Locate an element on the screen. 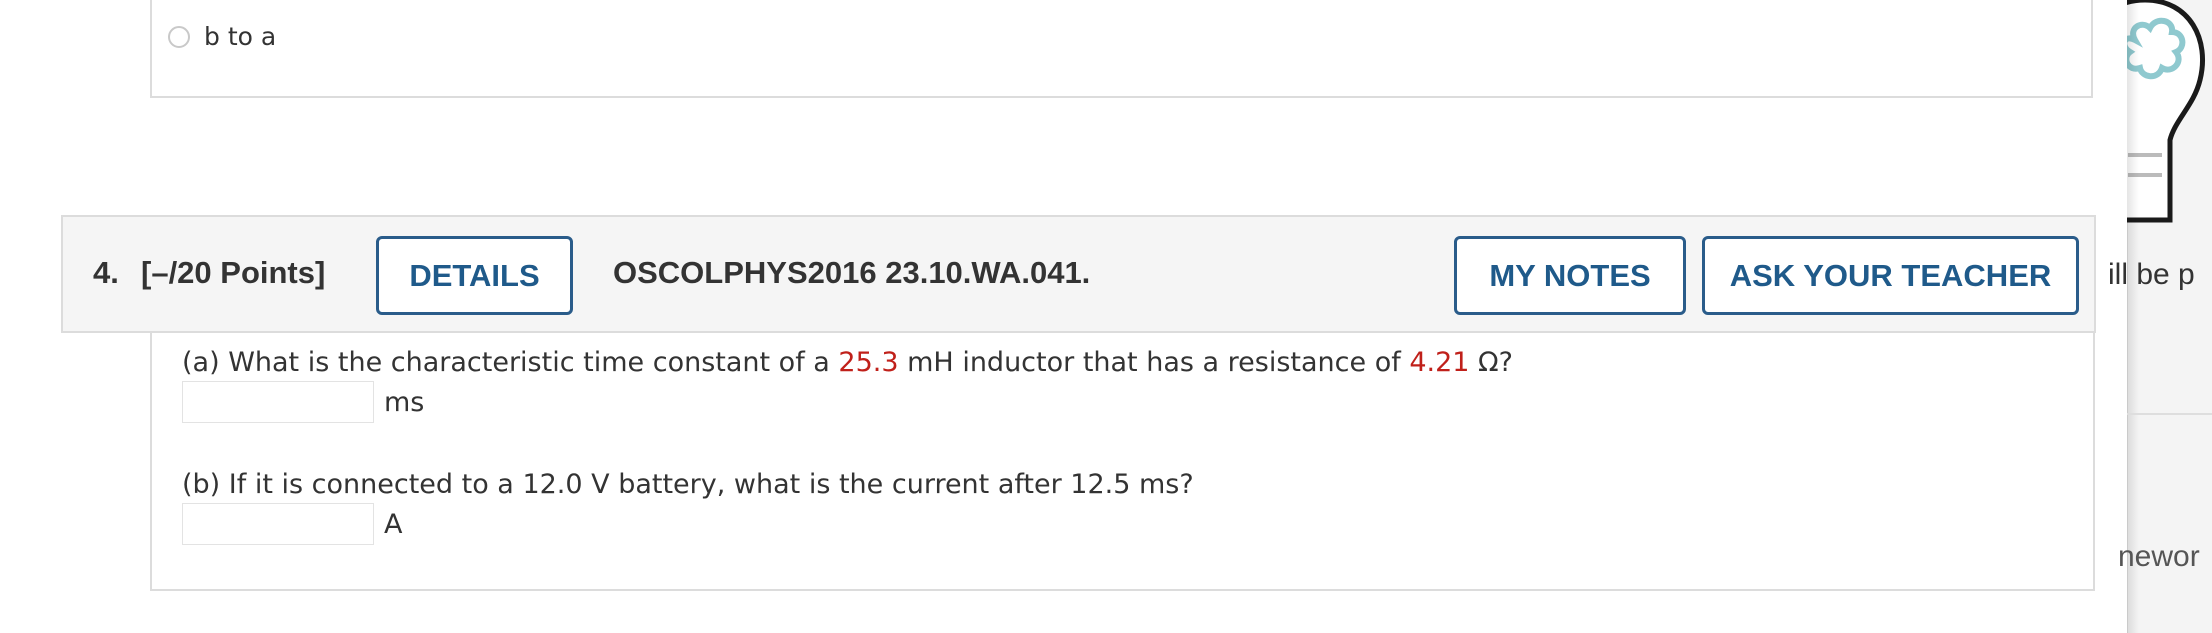 This screenshot has height=633, width=2212. part-b-unit: A is located at coordinates (393, 524).